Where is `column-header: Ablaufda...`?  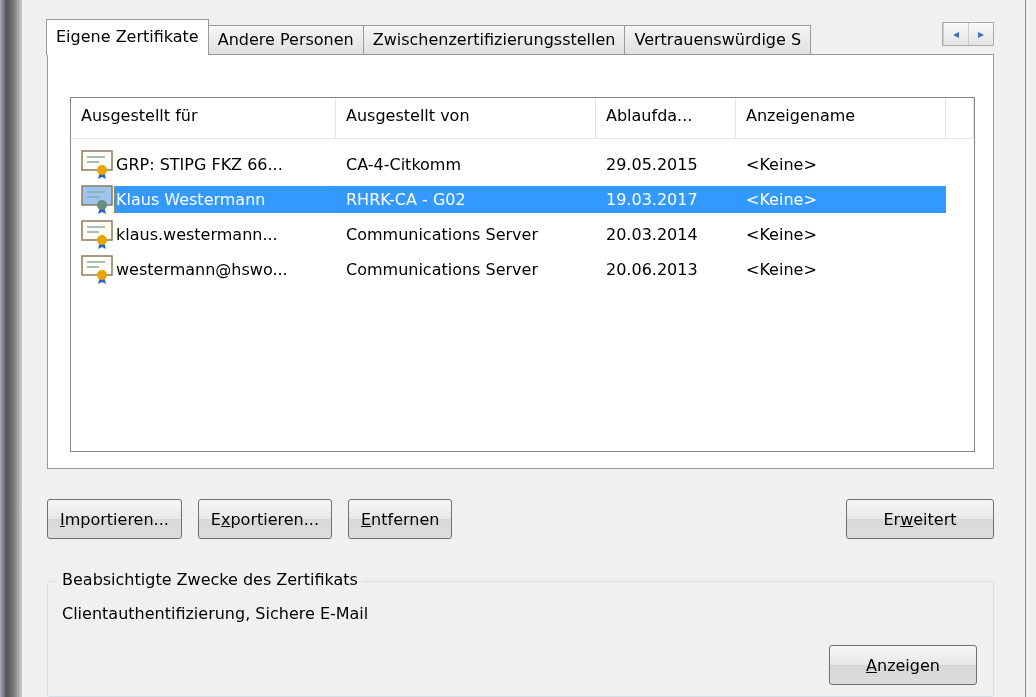 column-header: Ablaufda... is located at coordinates (666, 118).